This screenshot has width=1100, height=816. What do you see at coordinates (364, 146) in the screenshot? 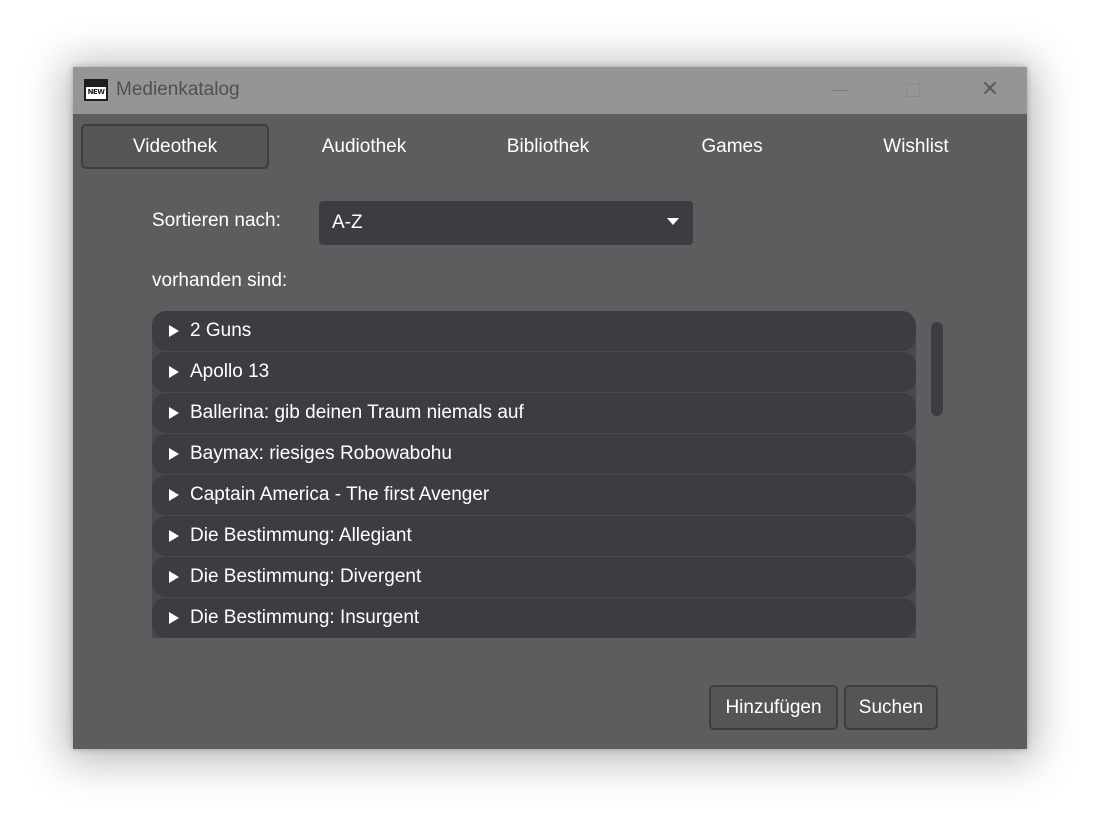
I see `tab-audiothek: Audiothek` at bounding box center [364, 146].